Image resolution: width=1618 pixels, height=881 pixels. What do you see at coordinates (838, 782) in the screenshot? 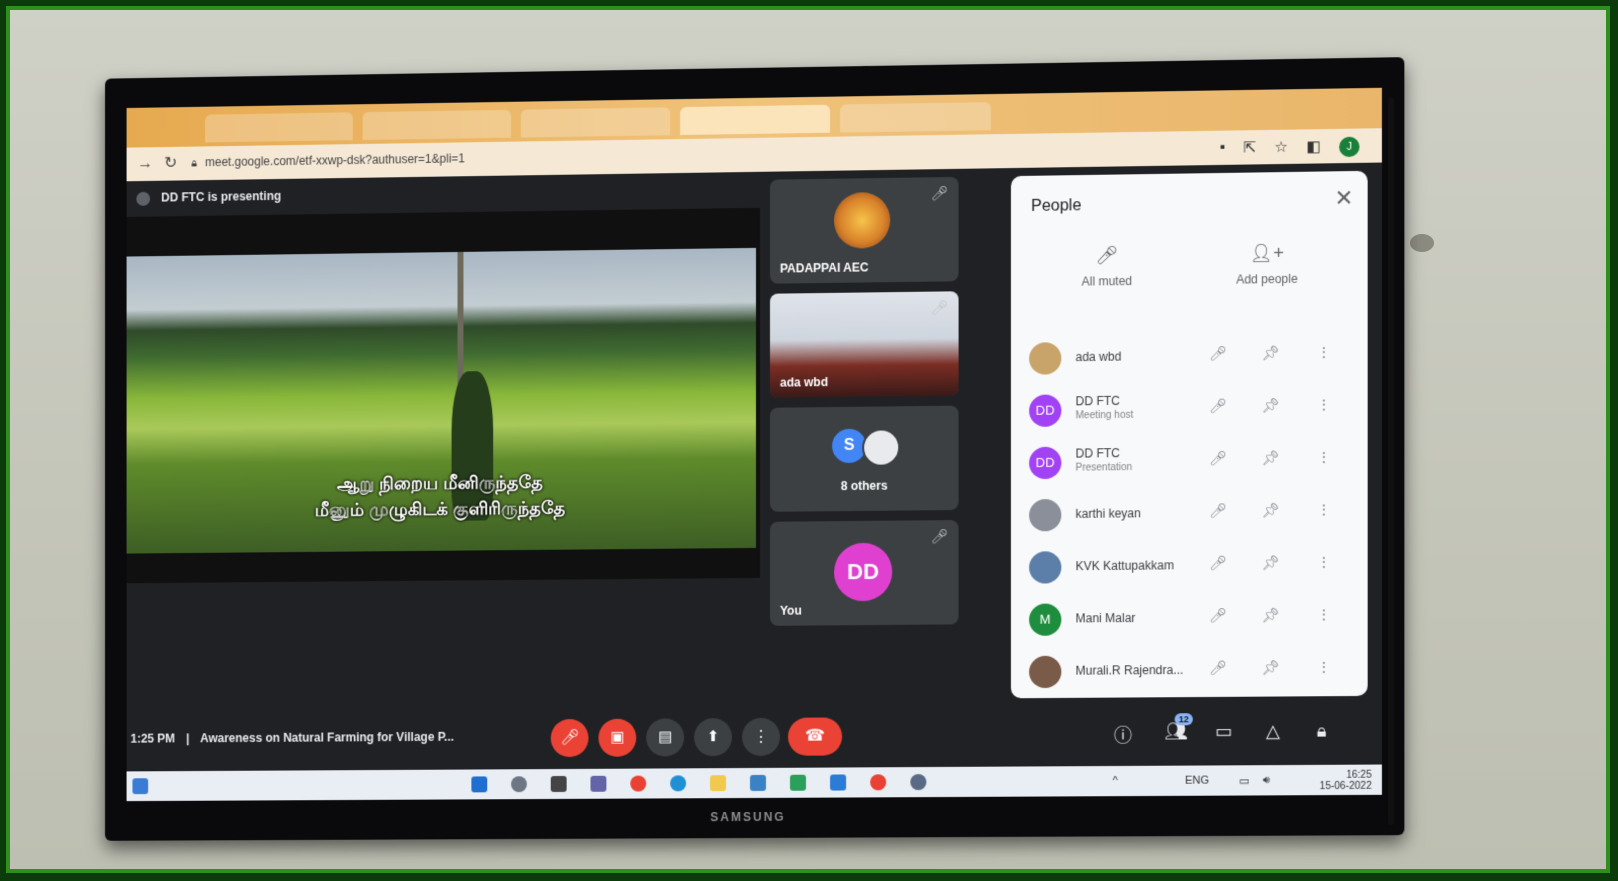
I see `camera-app-icon` at bounding box center [838, 782].